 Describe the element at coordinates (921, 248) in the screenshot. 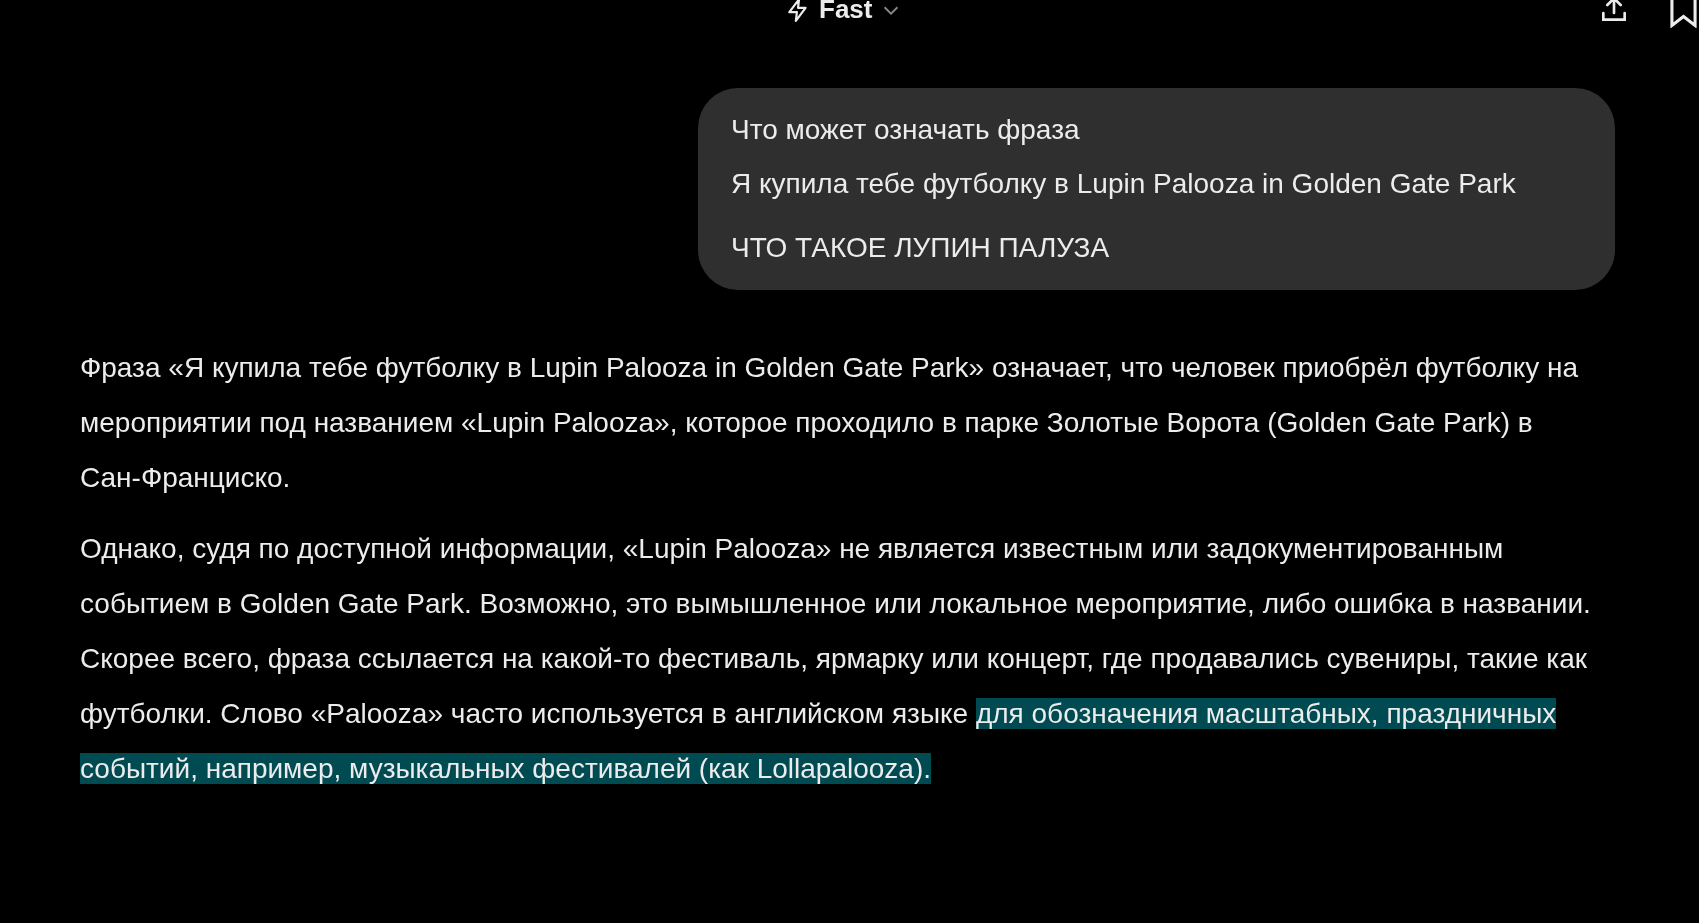

I see `message-text: ЧТО ТАКОЕ ЛУПИН ПАЛУЗА` at that location.